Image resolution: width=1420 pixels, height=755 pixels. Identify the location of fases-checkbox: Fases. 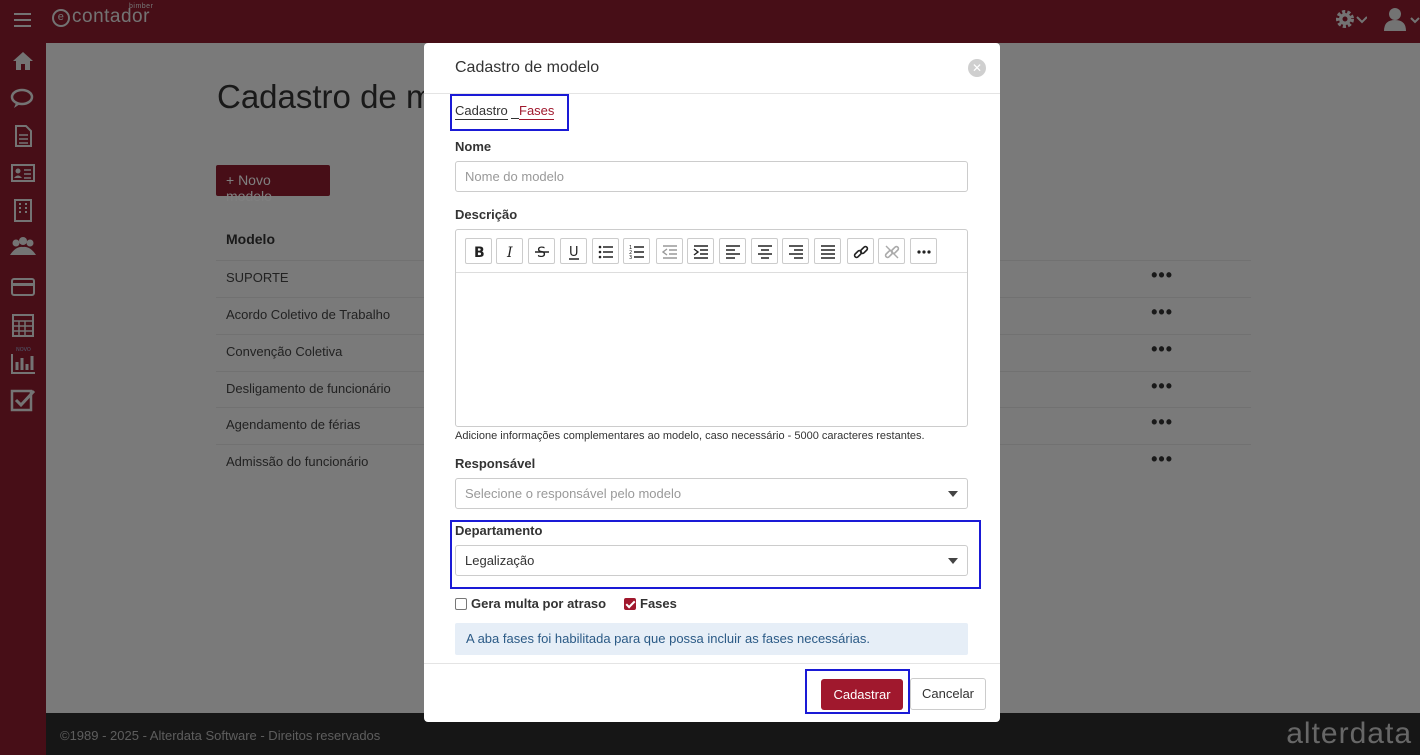
(650, 603).